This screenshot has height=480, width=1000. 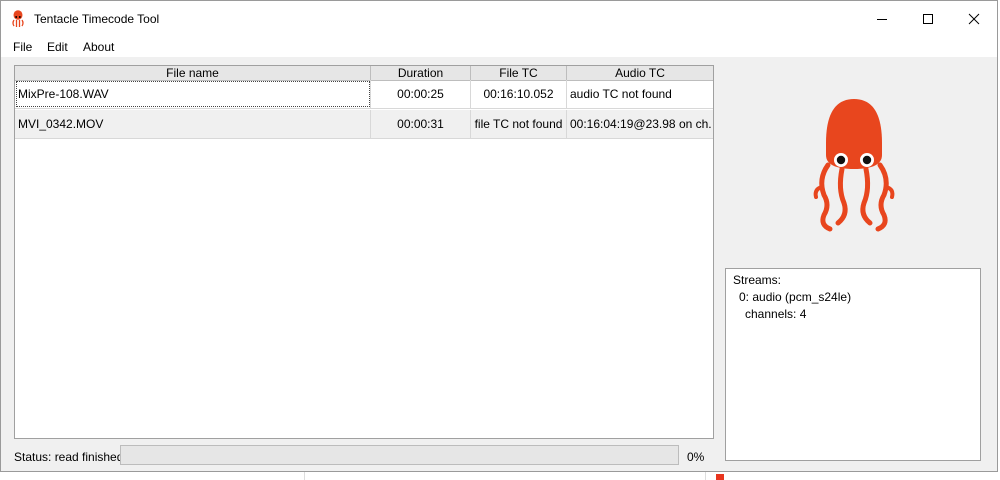 What do you see at coordinates (776, 314) in the screenshot?
I see `stream-channels: channels: 4` at bounding box center [776, 314].